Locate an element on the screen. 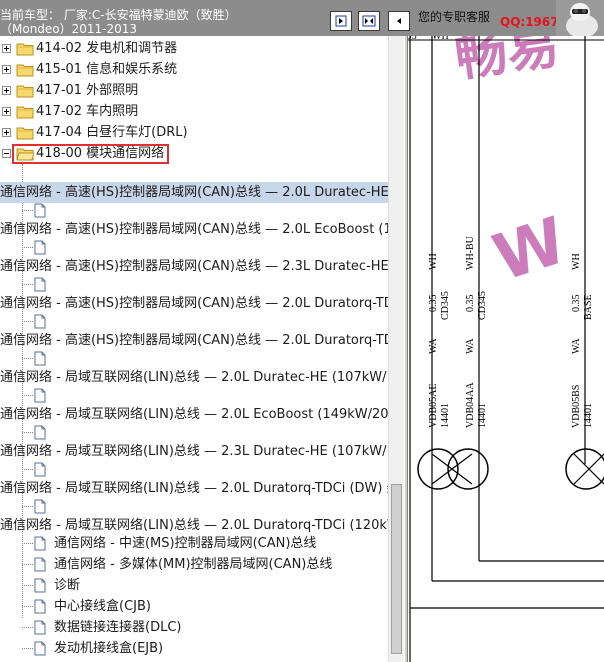 The height and width of the screenshot is (662, 604). tree-leaf-label: 通信网络 - 多媒体(MM)控制器局域网(CAN)总线 is located at coordinates (193, 564).